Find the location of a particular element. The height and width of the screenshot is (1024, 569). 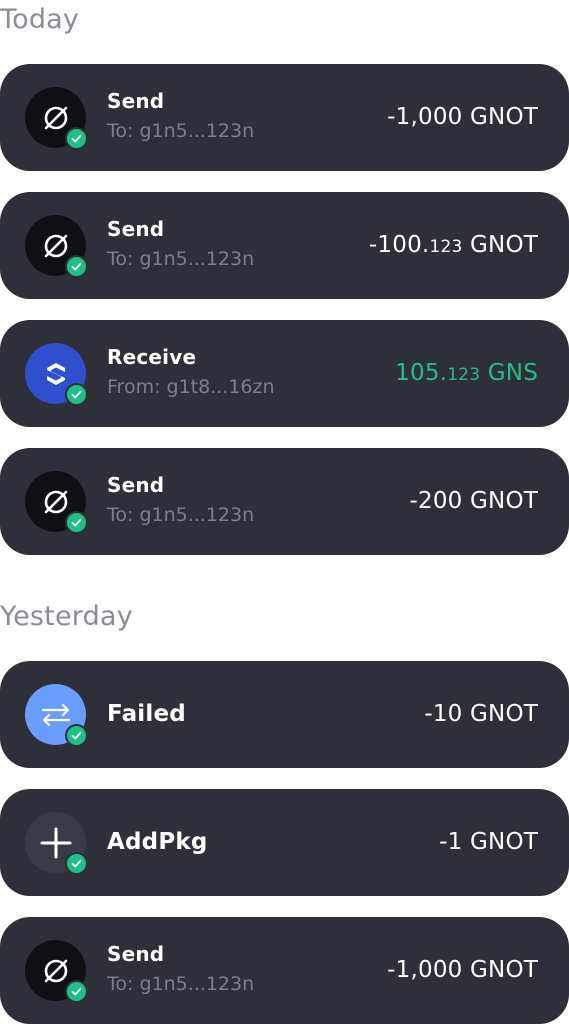

transaction-amount: -100.123 GNOT is located at coordinates (453, 245).